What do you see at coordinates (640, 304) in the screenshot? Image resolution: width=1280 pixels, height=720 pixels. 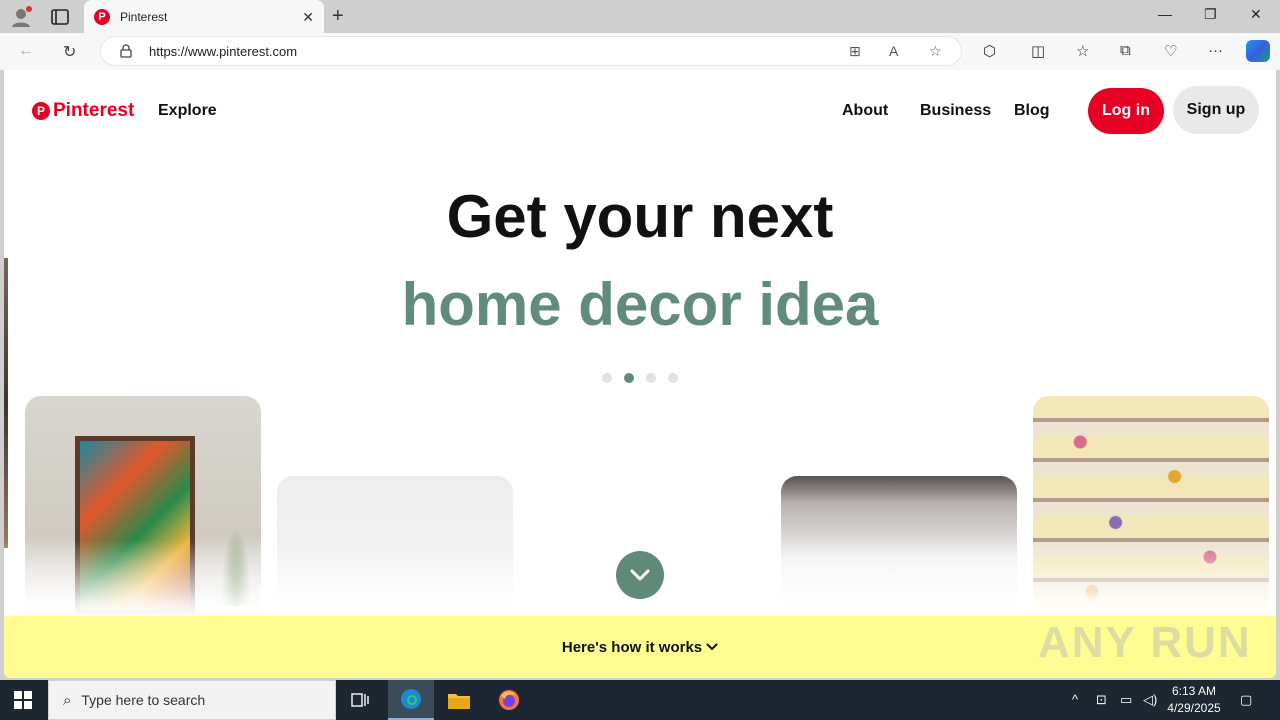 I see `hero-subheading: home decor idea` at bounding box center [640, 304].